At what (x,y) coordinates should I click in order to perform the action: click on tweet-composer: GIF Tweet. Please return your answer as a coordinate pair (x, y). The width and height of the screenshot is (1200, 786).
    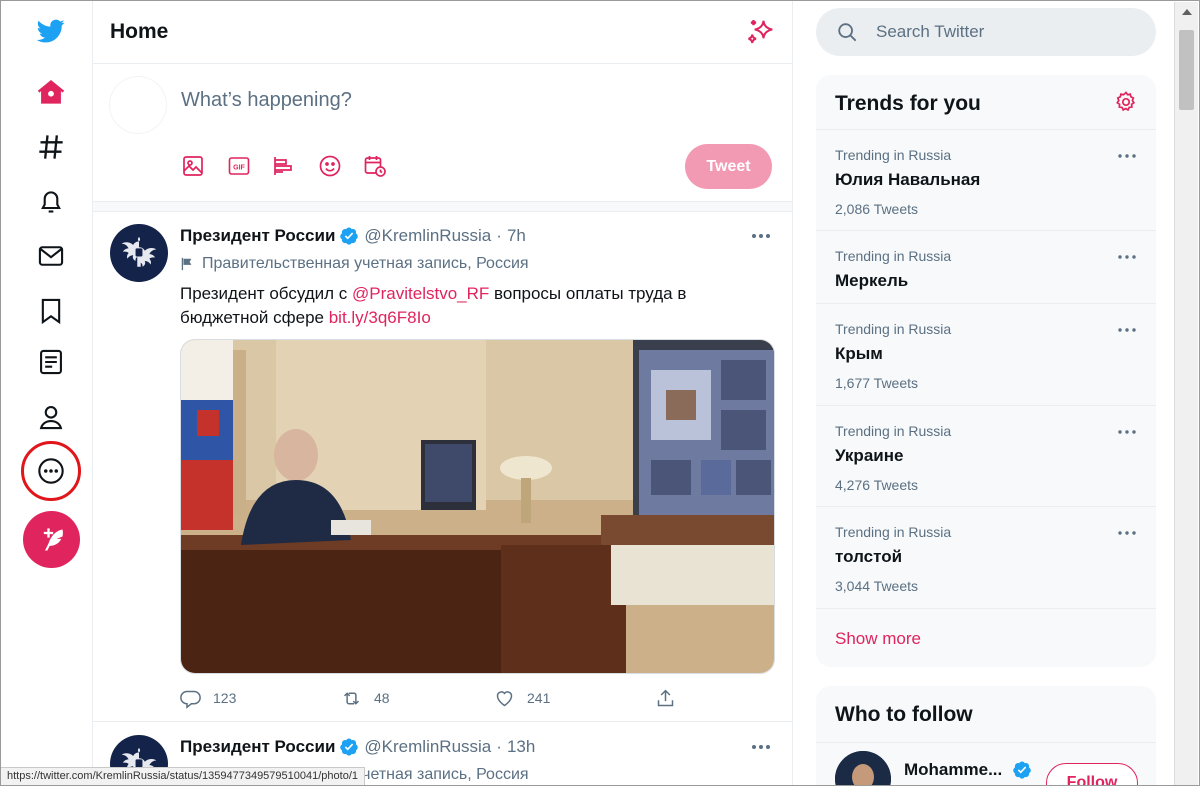
    Looking at the image, I should click on (442, 133).